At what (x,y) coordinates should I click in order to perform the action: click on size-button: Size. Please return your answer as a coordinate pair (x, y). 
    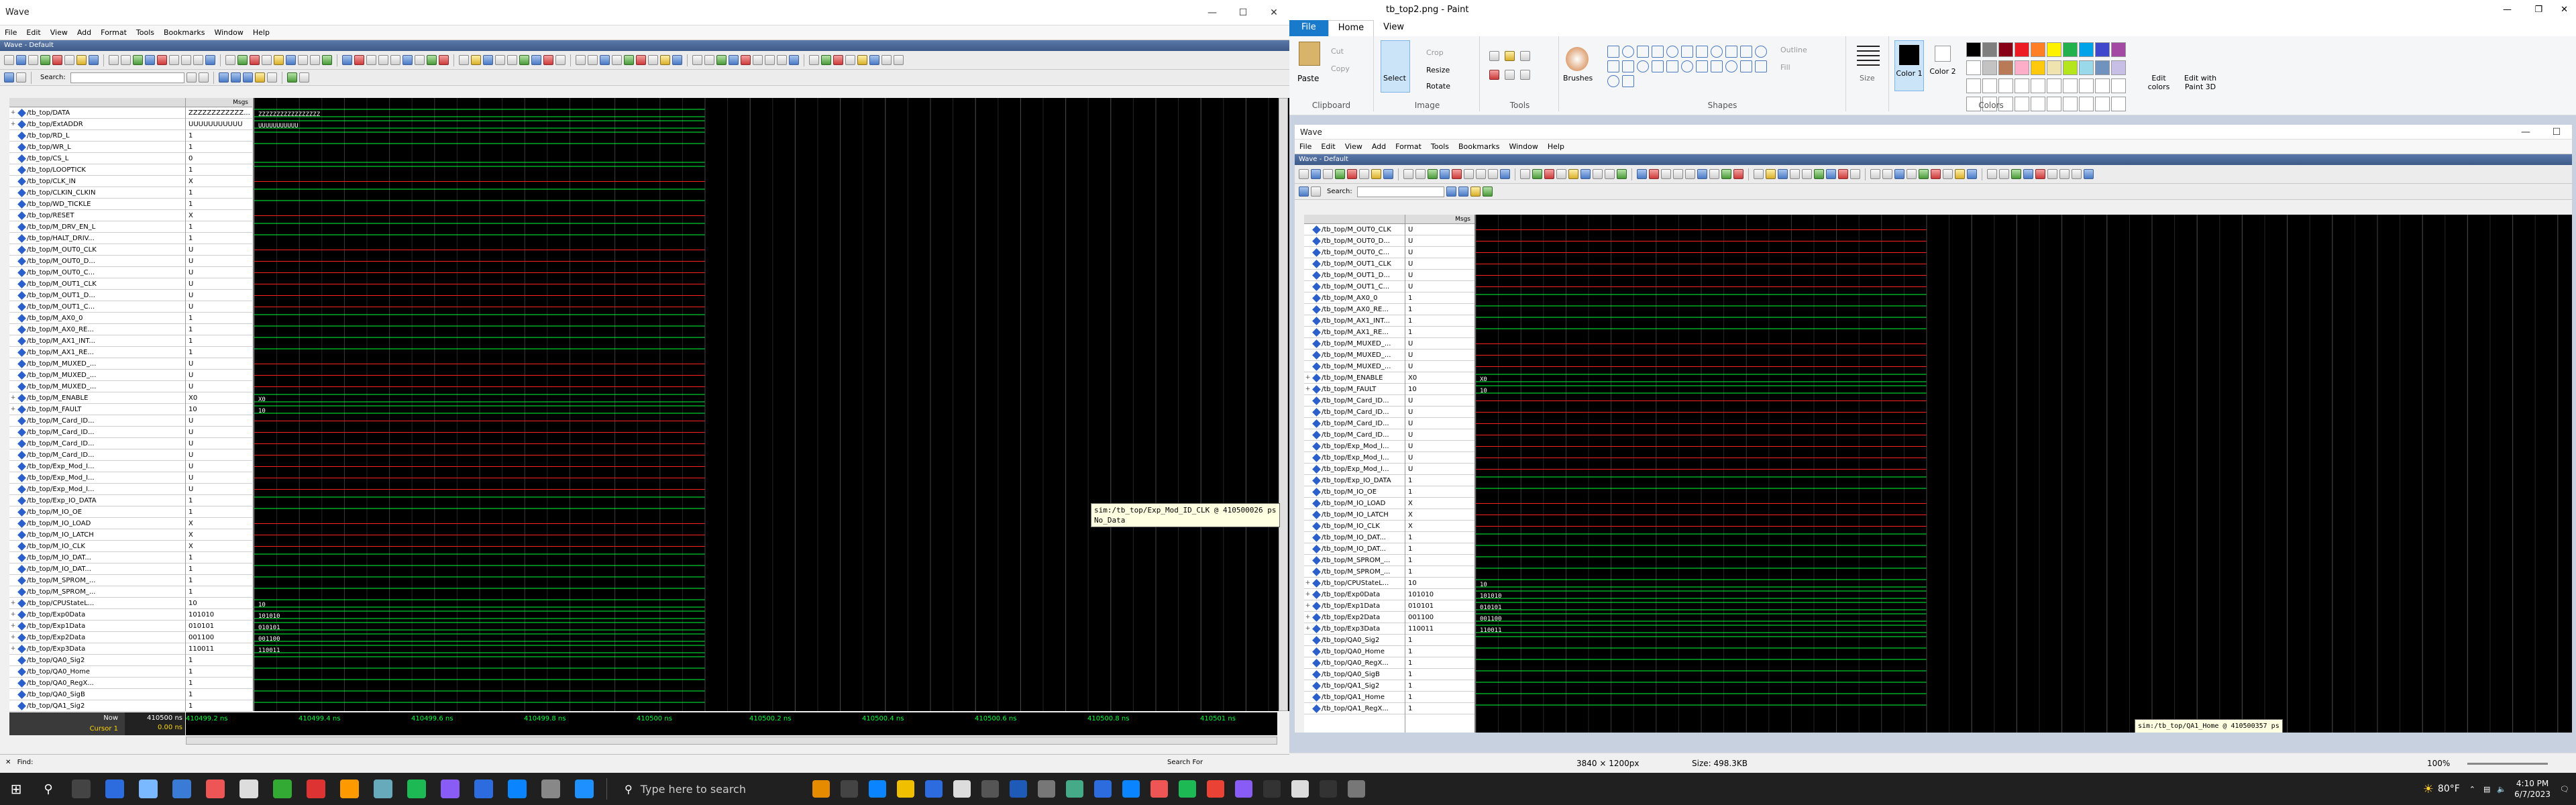
    Looking at the image, I should click on (1867, 78).